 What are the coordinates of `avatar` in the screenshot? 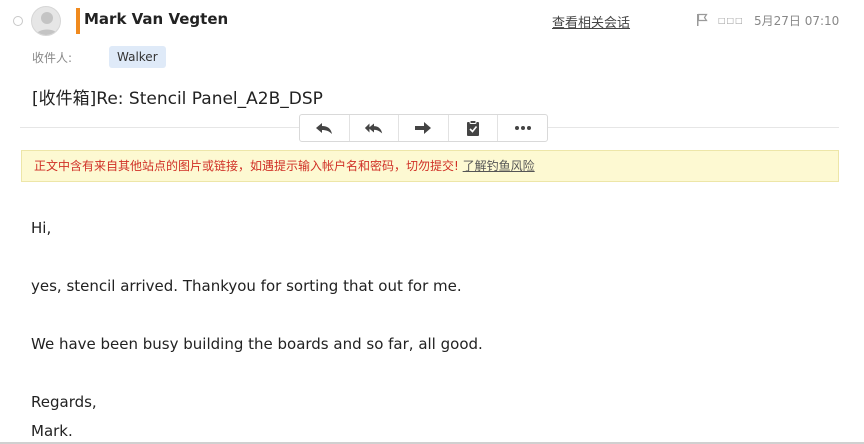 It's located at (46, 21).